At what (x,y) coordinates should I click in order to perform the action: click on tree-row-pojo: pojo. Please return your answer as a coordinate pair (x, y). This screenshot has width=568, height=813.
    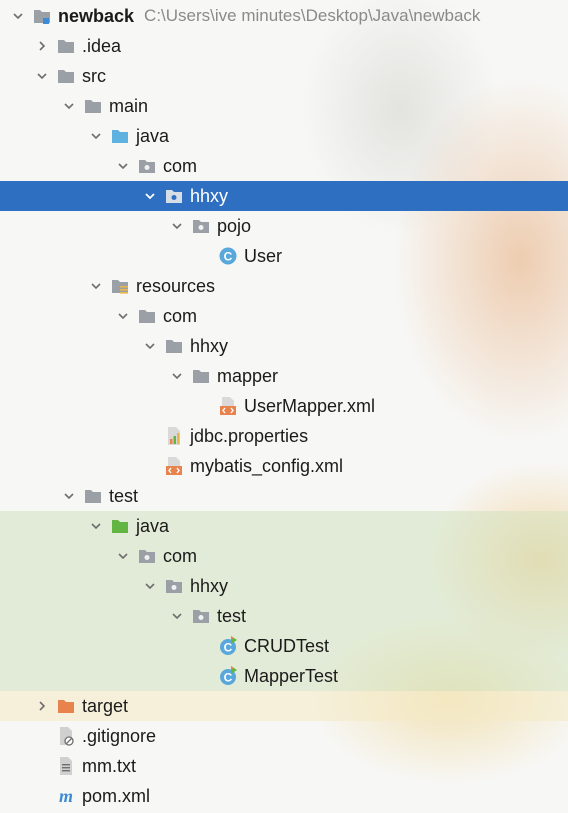
    Looking at the image, I should click on (284, 226).